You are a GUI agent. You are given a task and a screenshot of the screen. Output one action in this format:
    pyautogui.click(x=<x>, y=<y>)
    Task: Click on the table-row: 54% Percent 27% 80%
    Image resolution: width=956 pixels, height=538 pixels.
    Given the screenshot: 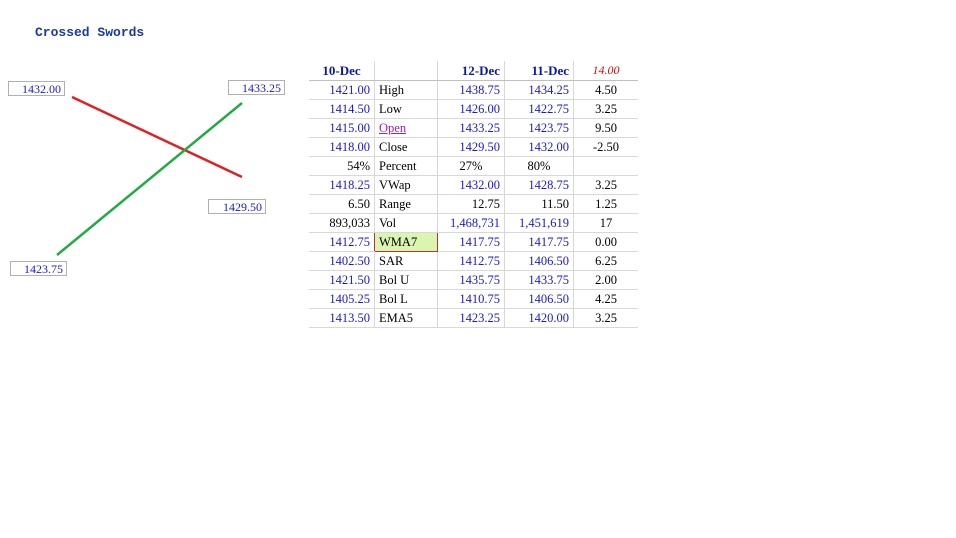 What is the action you would take?
    pyautogui.click(x=473, y=166)
    